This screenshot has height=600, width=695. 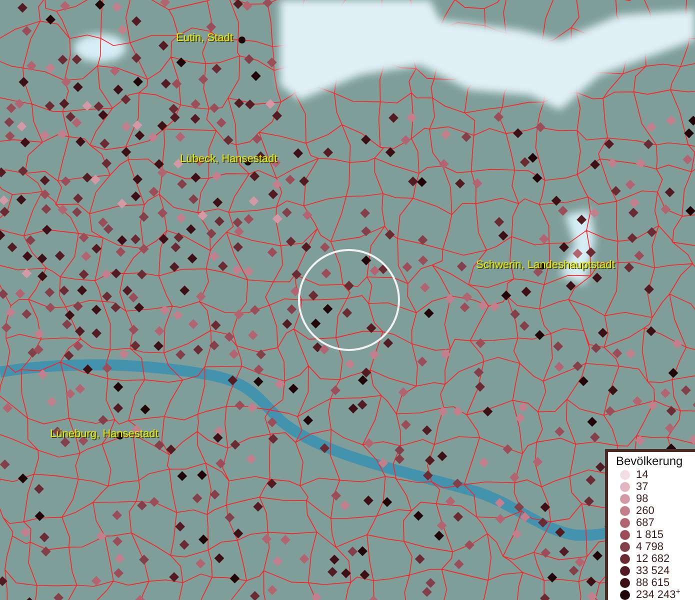 What do you see at coordinates (653, 559) in the screenshot?
I see `legend-label: 12 682` at bounding box center [653, 559].